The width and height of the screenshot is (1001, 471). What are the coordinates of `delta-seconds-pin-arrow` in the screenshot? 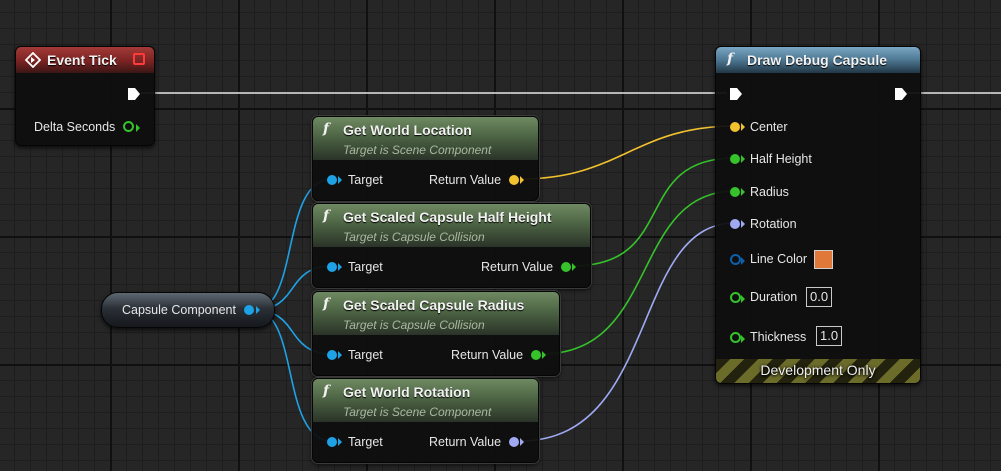 It's located at (138, 128).